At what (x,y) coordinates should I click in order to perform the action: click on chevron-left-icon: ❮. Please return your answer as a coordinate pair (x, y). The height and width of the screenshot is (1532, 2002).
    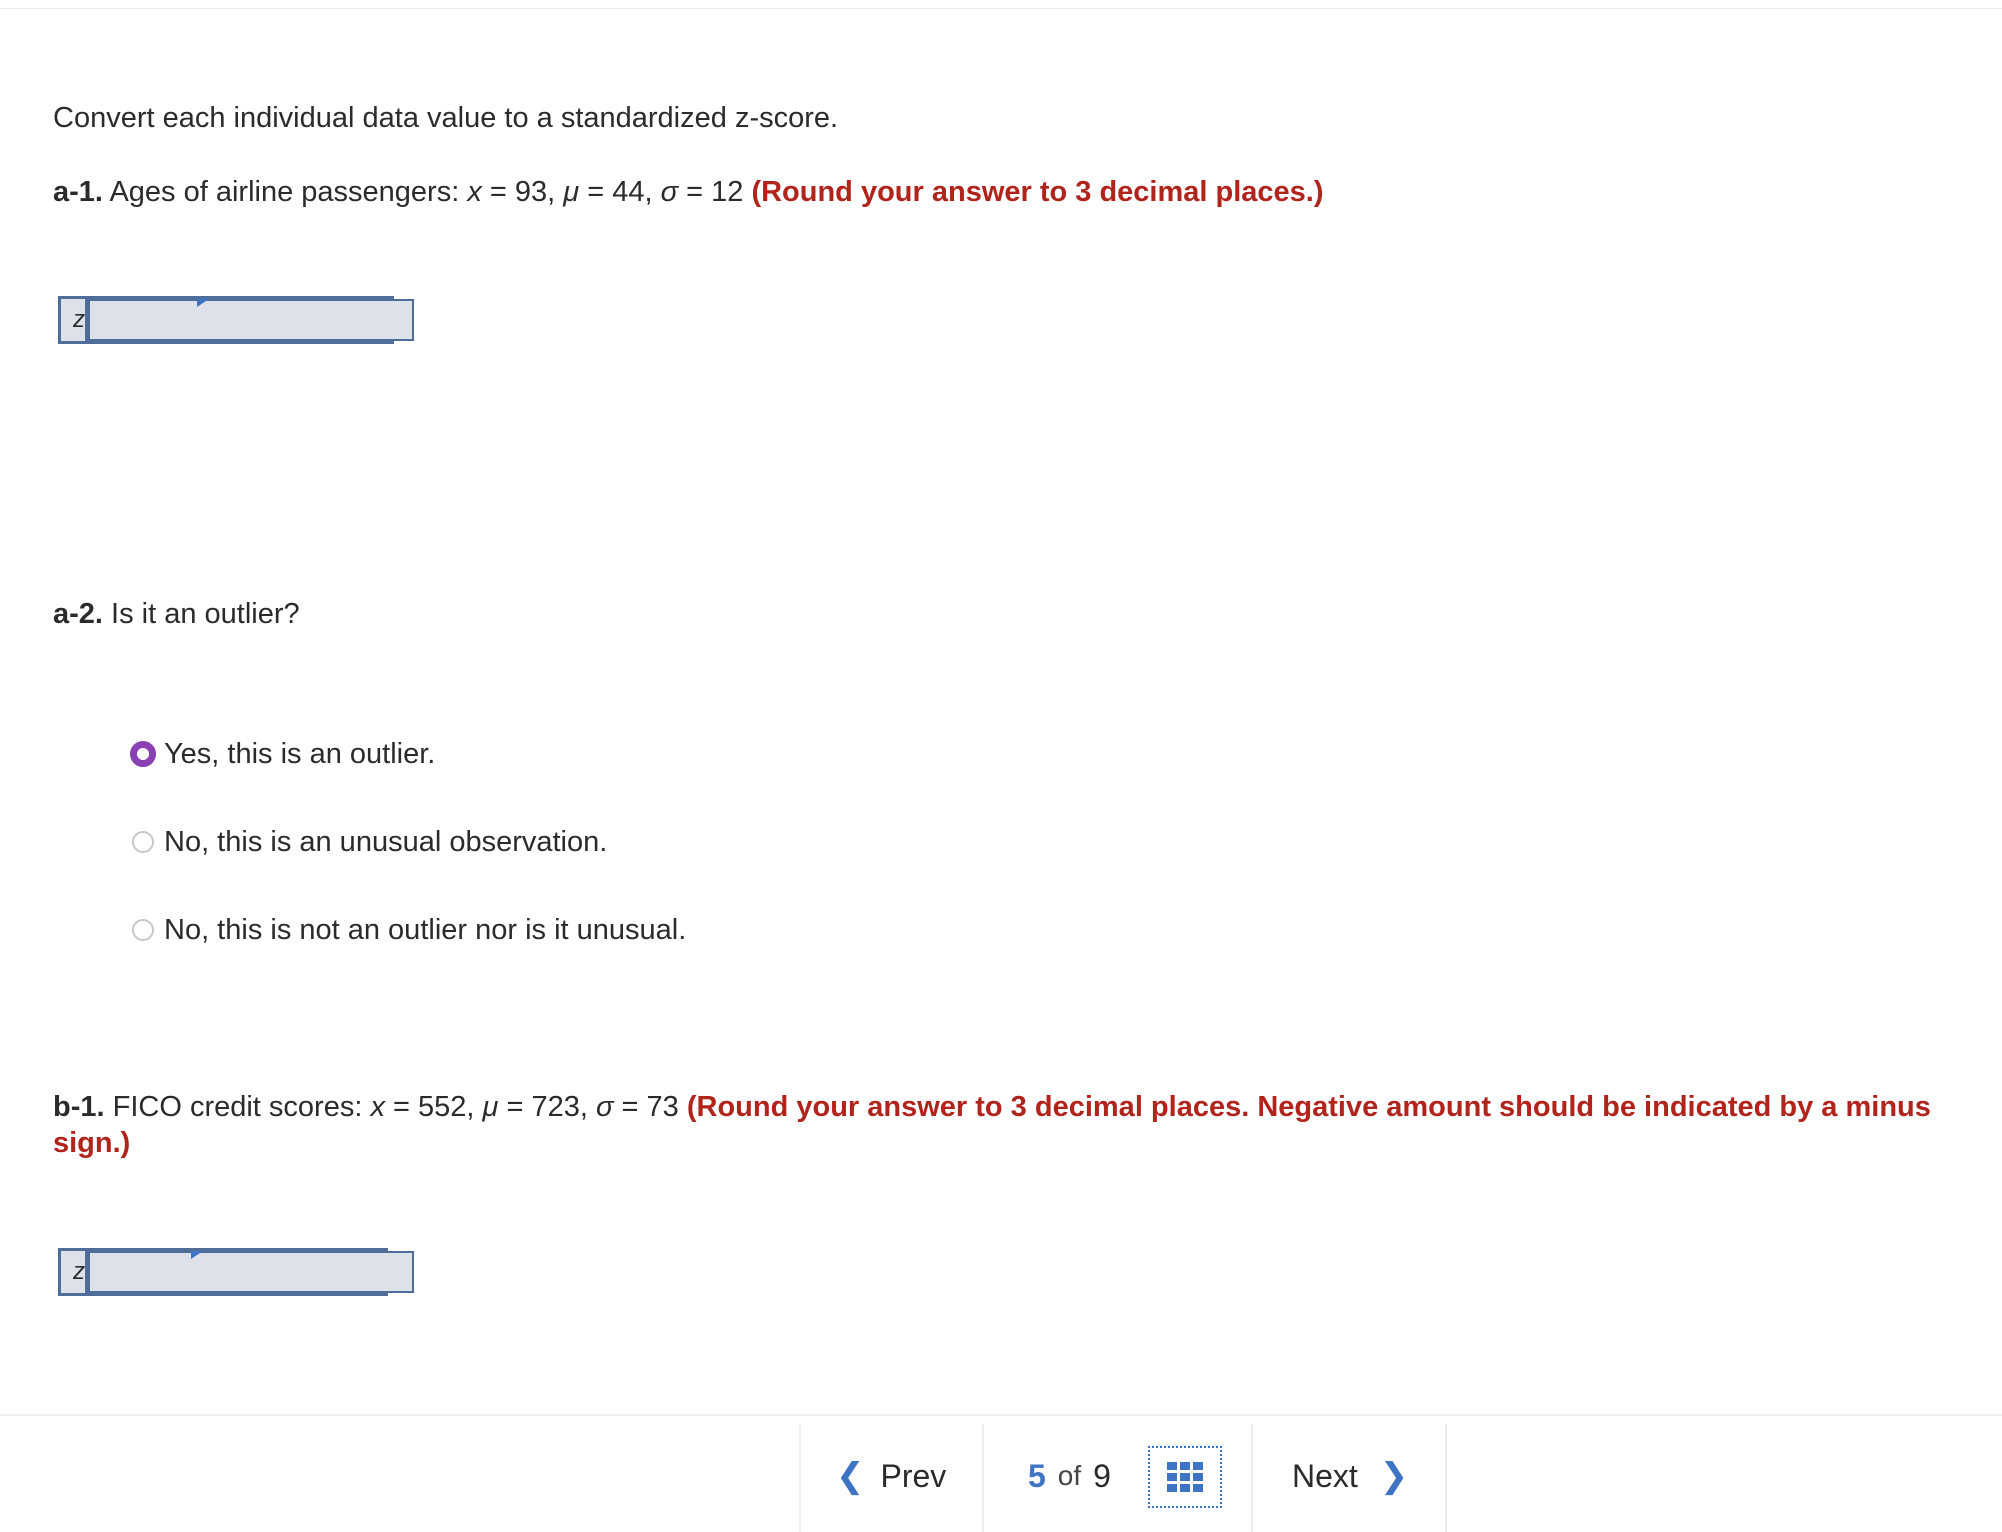
    Looking at the image, I should click on (850, 1476).